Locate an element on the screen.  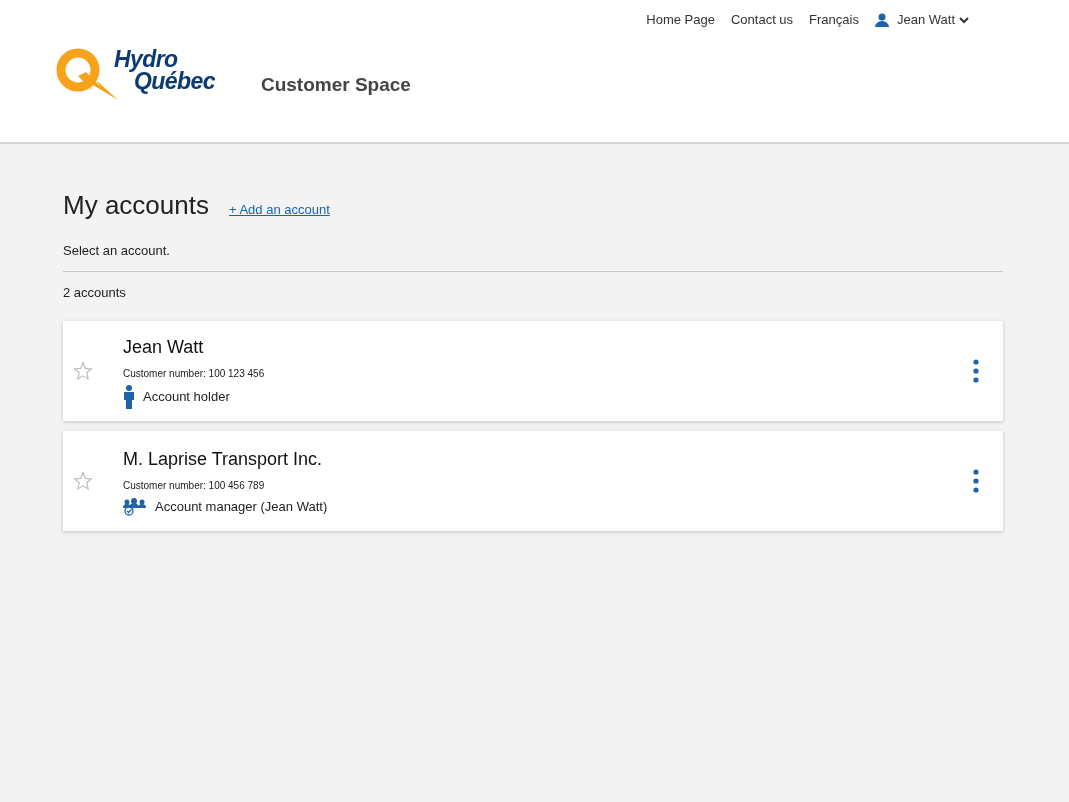
logo-text: Québec is located at coordinates (174, 80).